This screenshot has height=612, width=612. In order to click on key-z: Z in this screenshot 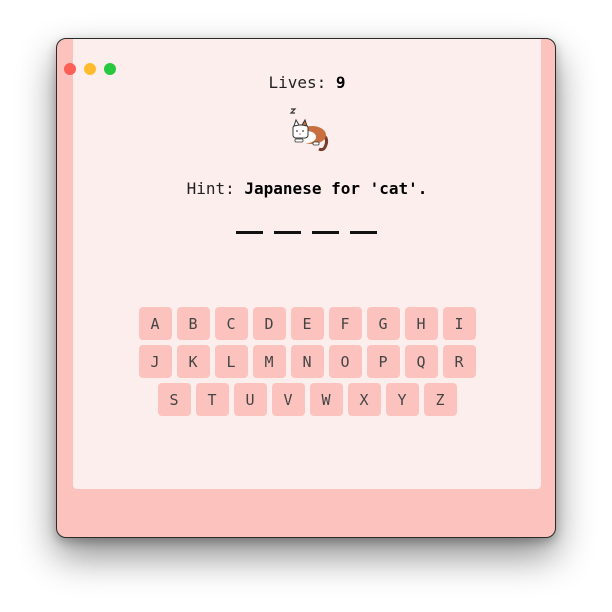, I will do `click(440, 399)`.